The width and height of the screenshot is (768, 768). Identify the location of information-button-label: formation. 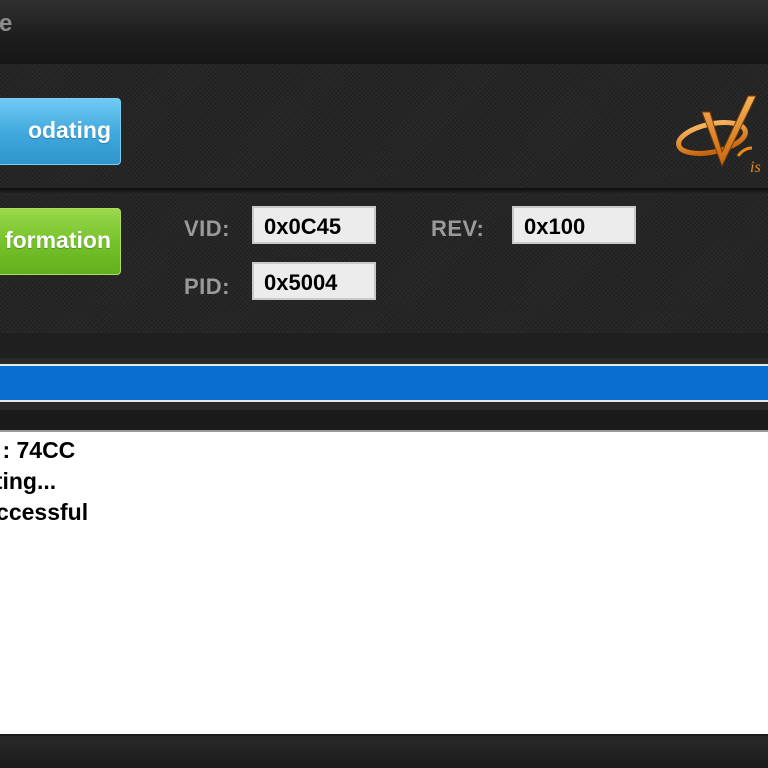
(57, 240).